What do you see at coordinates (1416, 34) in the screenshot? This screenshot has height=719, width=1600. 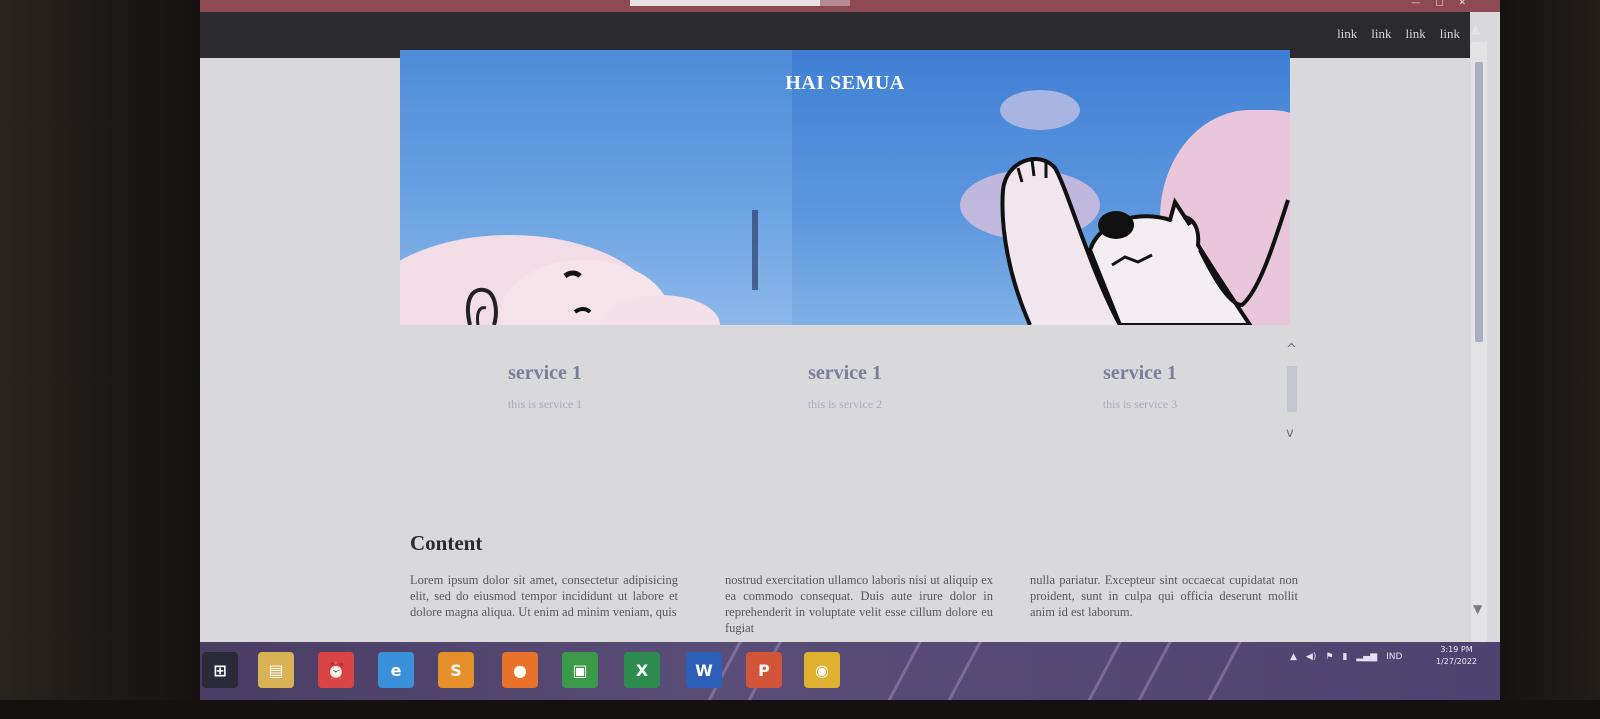 I see `nav-link-3: link` at bounding box center [1416, 34].